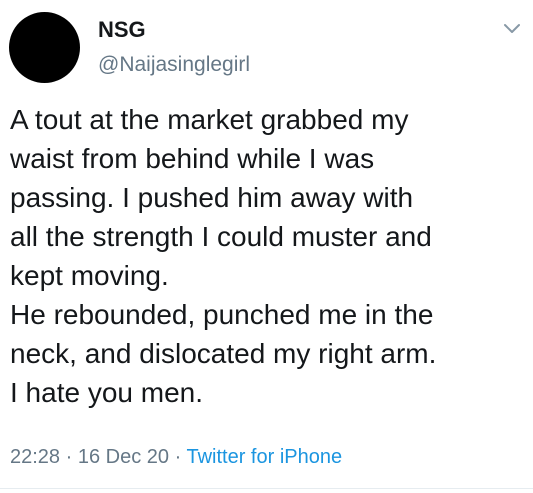 This screenshot has height=493, width=533. I want to click on tweet-text-line: A tout at the market grabbed my, so click(209, 119).